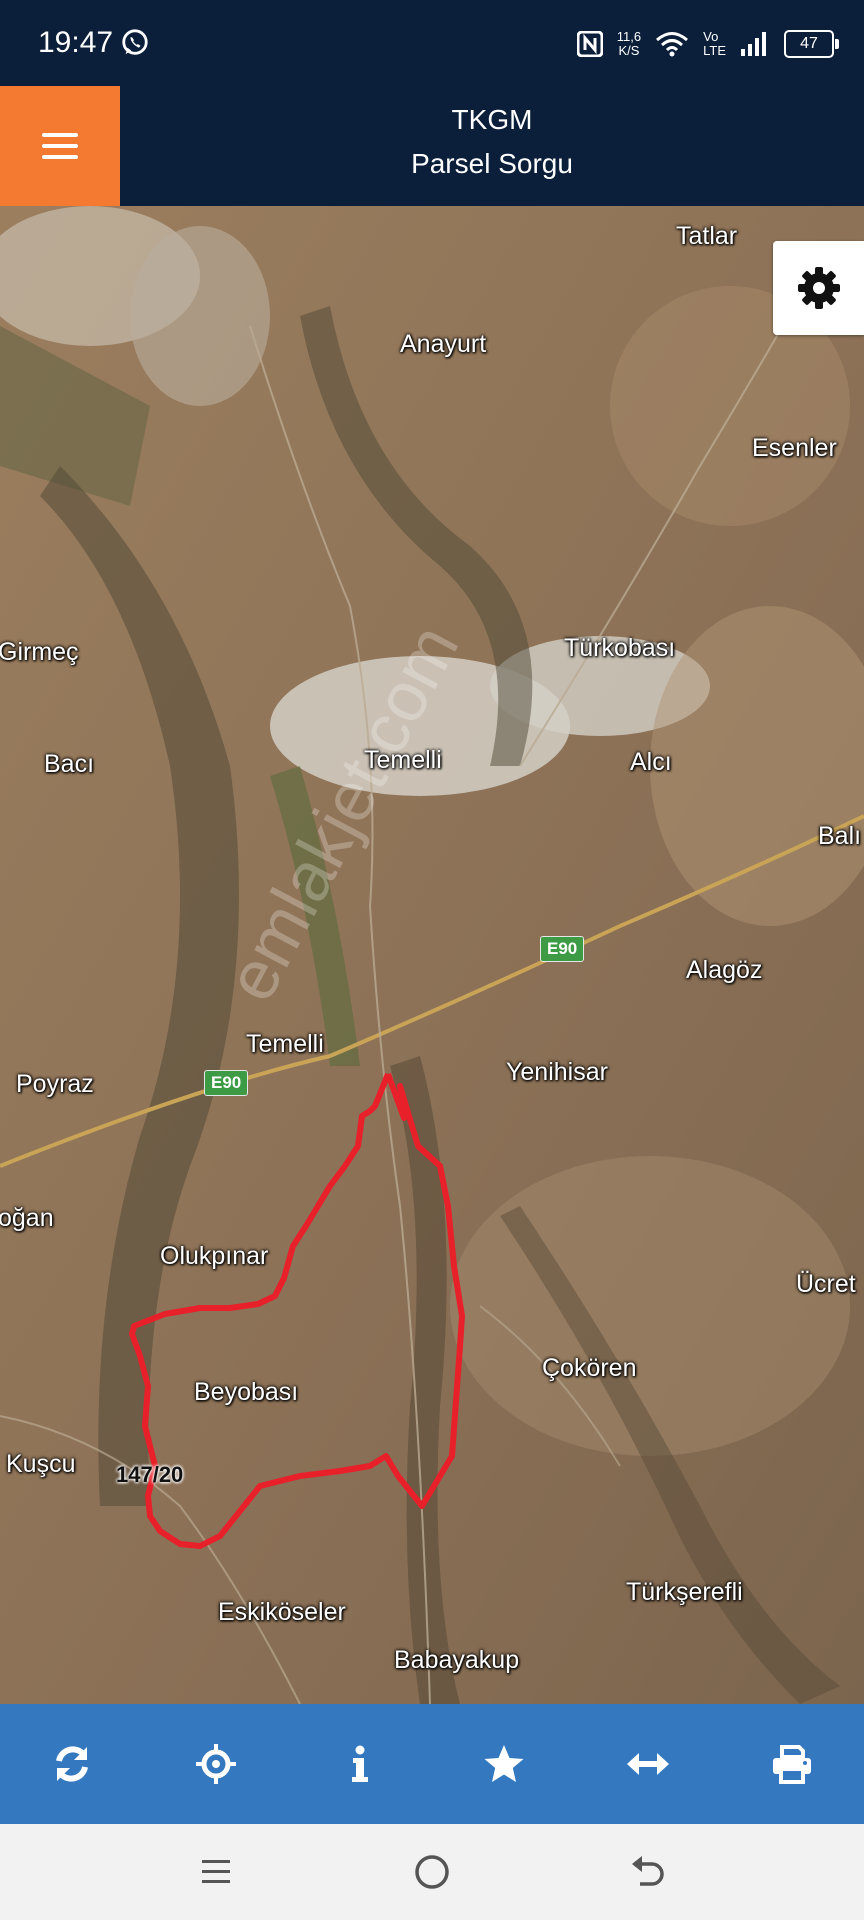  I want to click on parcel-label: 147/20, so click(149, 1475).